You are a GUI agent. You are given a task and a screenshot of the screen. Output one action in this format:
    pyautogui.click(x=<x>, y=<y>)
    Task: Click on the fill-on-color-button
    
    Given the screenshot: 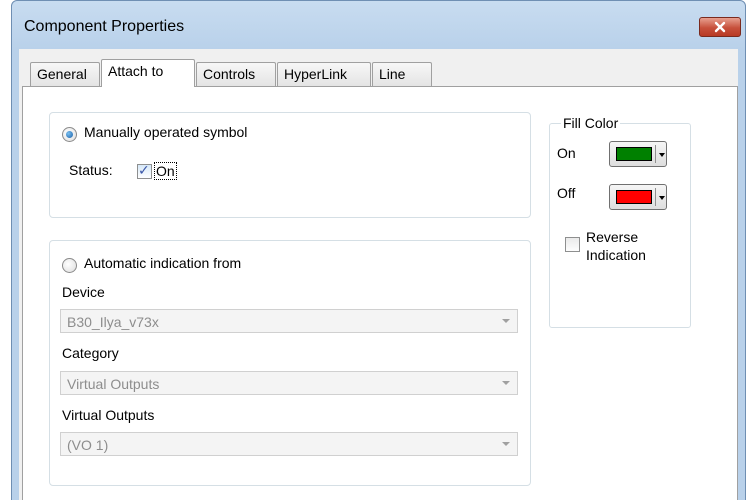 What is the action you would take?
    pyautogui.click(x=638, y=154)
    